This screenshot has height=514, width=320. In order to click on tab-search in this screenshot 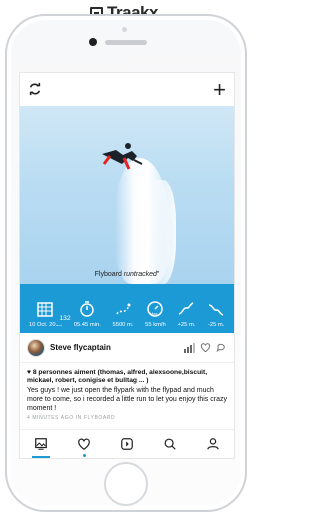, I will do `click(170, 444)`.